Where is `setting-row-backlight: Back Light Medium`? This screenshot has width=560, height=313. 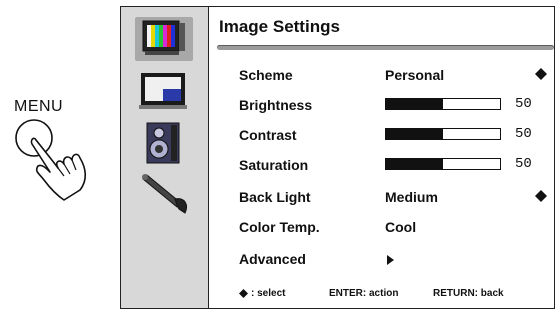
setting-row-backlight: Back Light Medium is located at coordinates (394, 198).